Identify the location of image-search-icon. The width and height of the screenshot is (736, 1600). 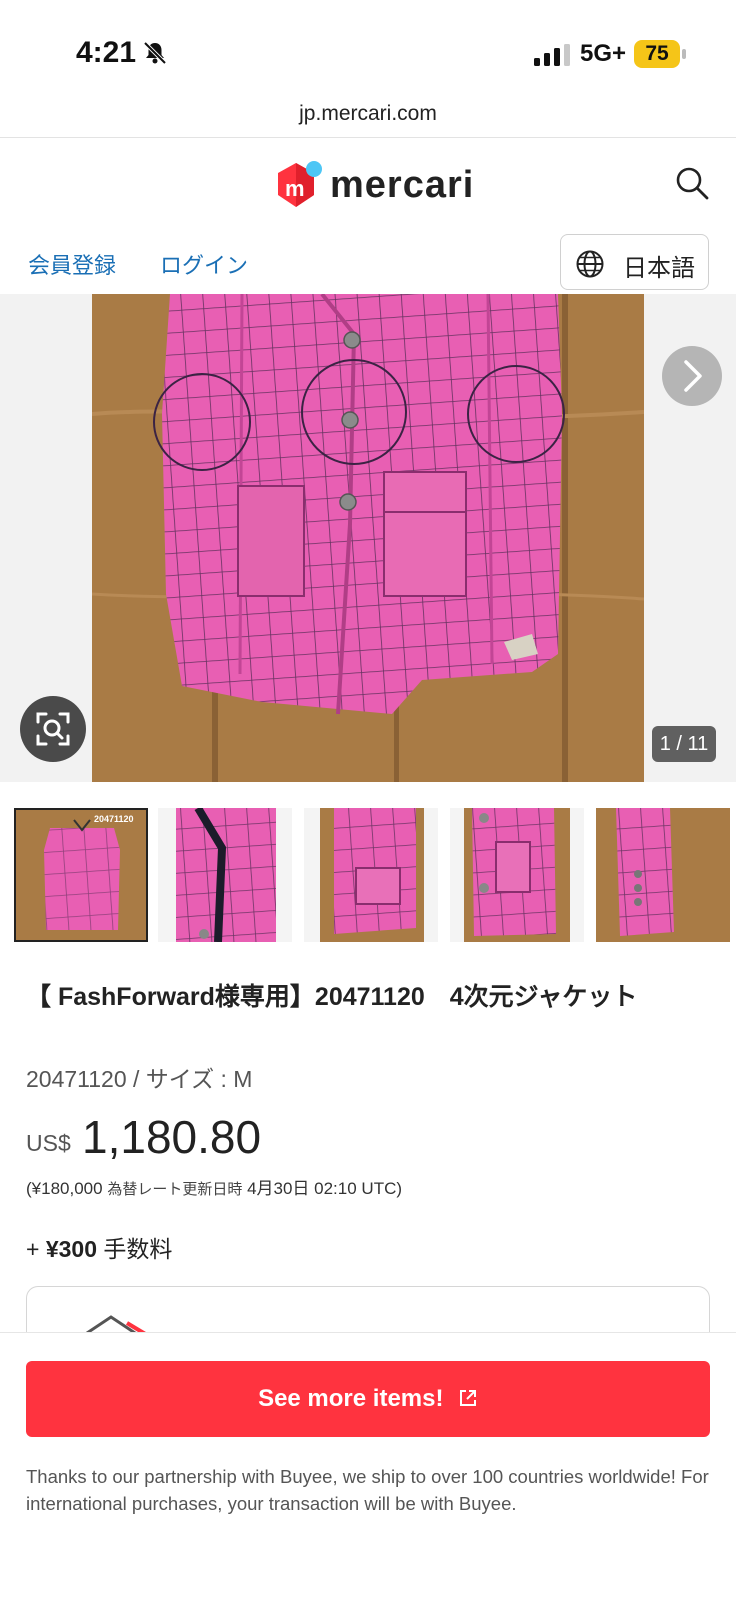
(53, 729).